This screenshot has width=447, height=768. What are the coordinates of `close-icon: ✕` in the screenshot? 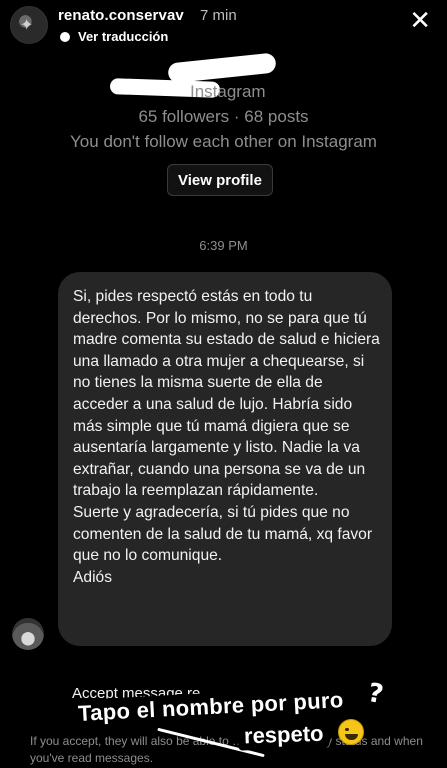 It's located at (420, 21).